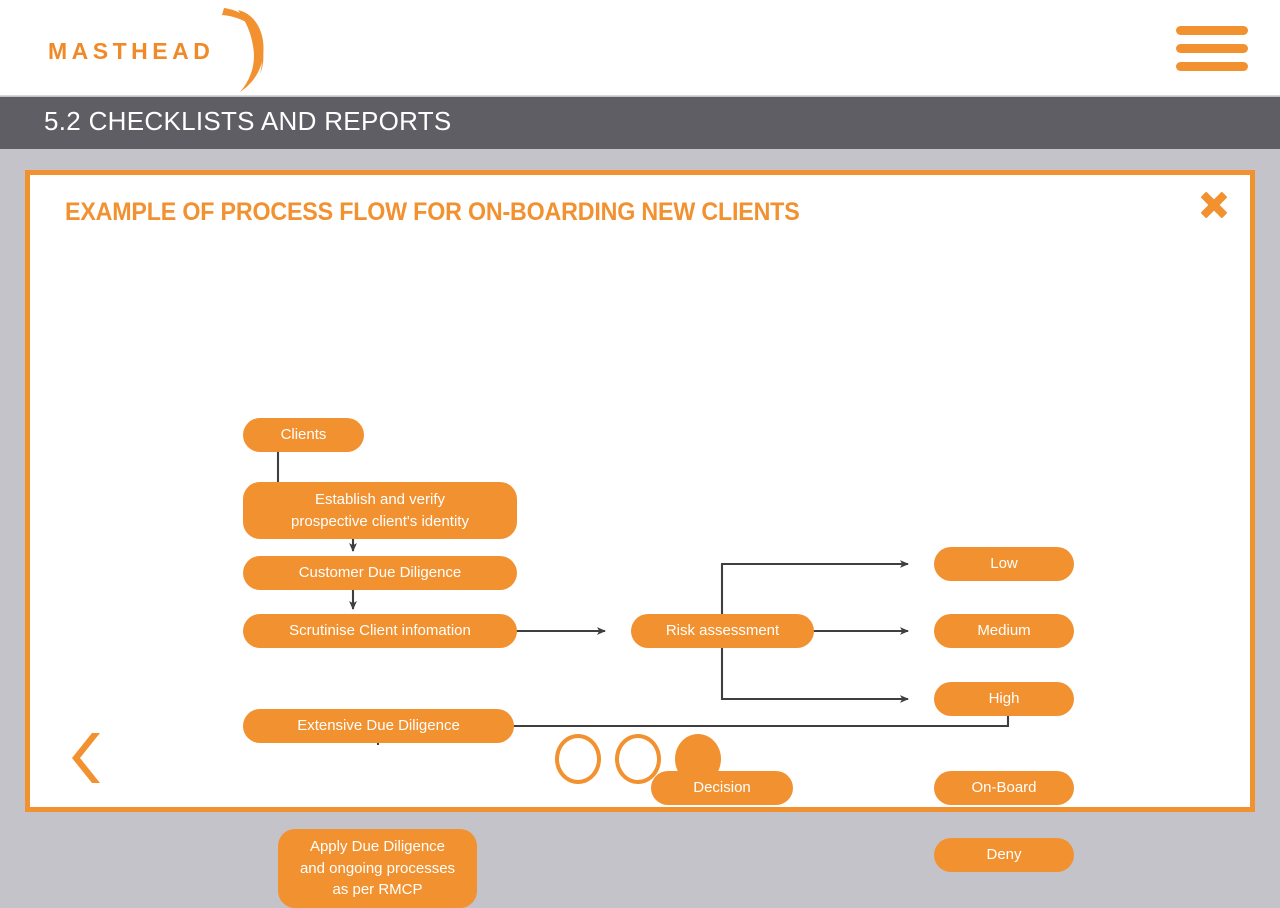 This screenshot has width=1280, height=908. I want to click on masthead-logo: MASTHEAD, so click(155, 50).